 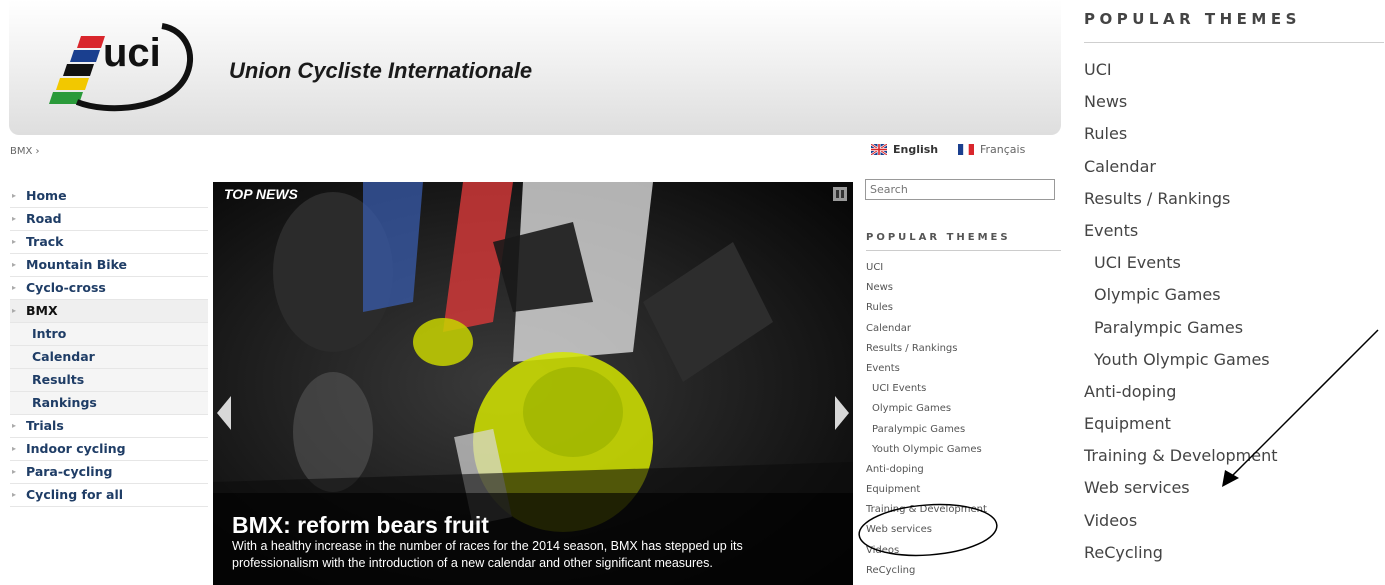 What do you see at coordinates (109, 196) in the screenshot?
I see `nav-item-home: ▸ Home` at bounding box center [109, 196].